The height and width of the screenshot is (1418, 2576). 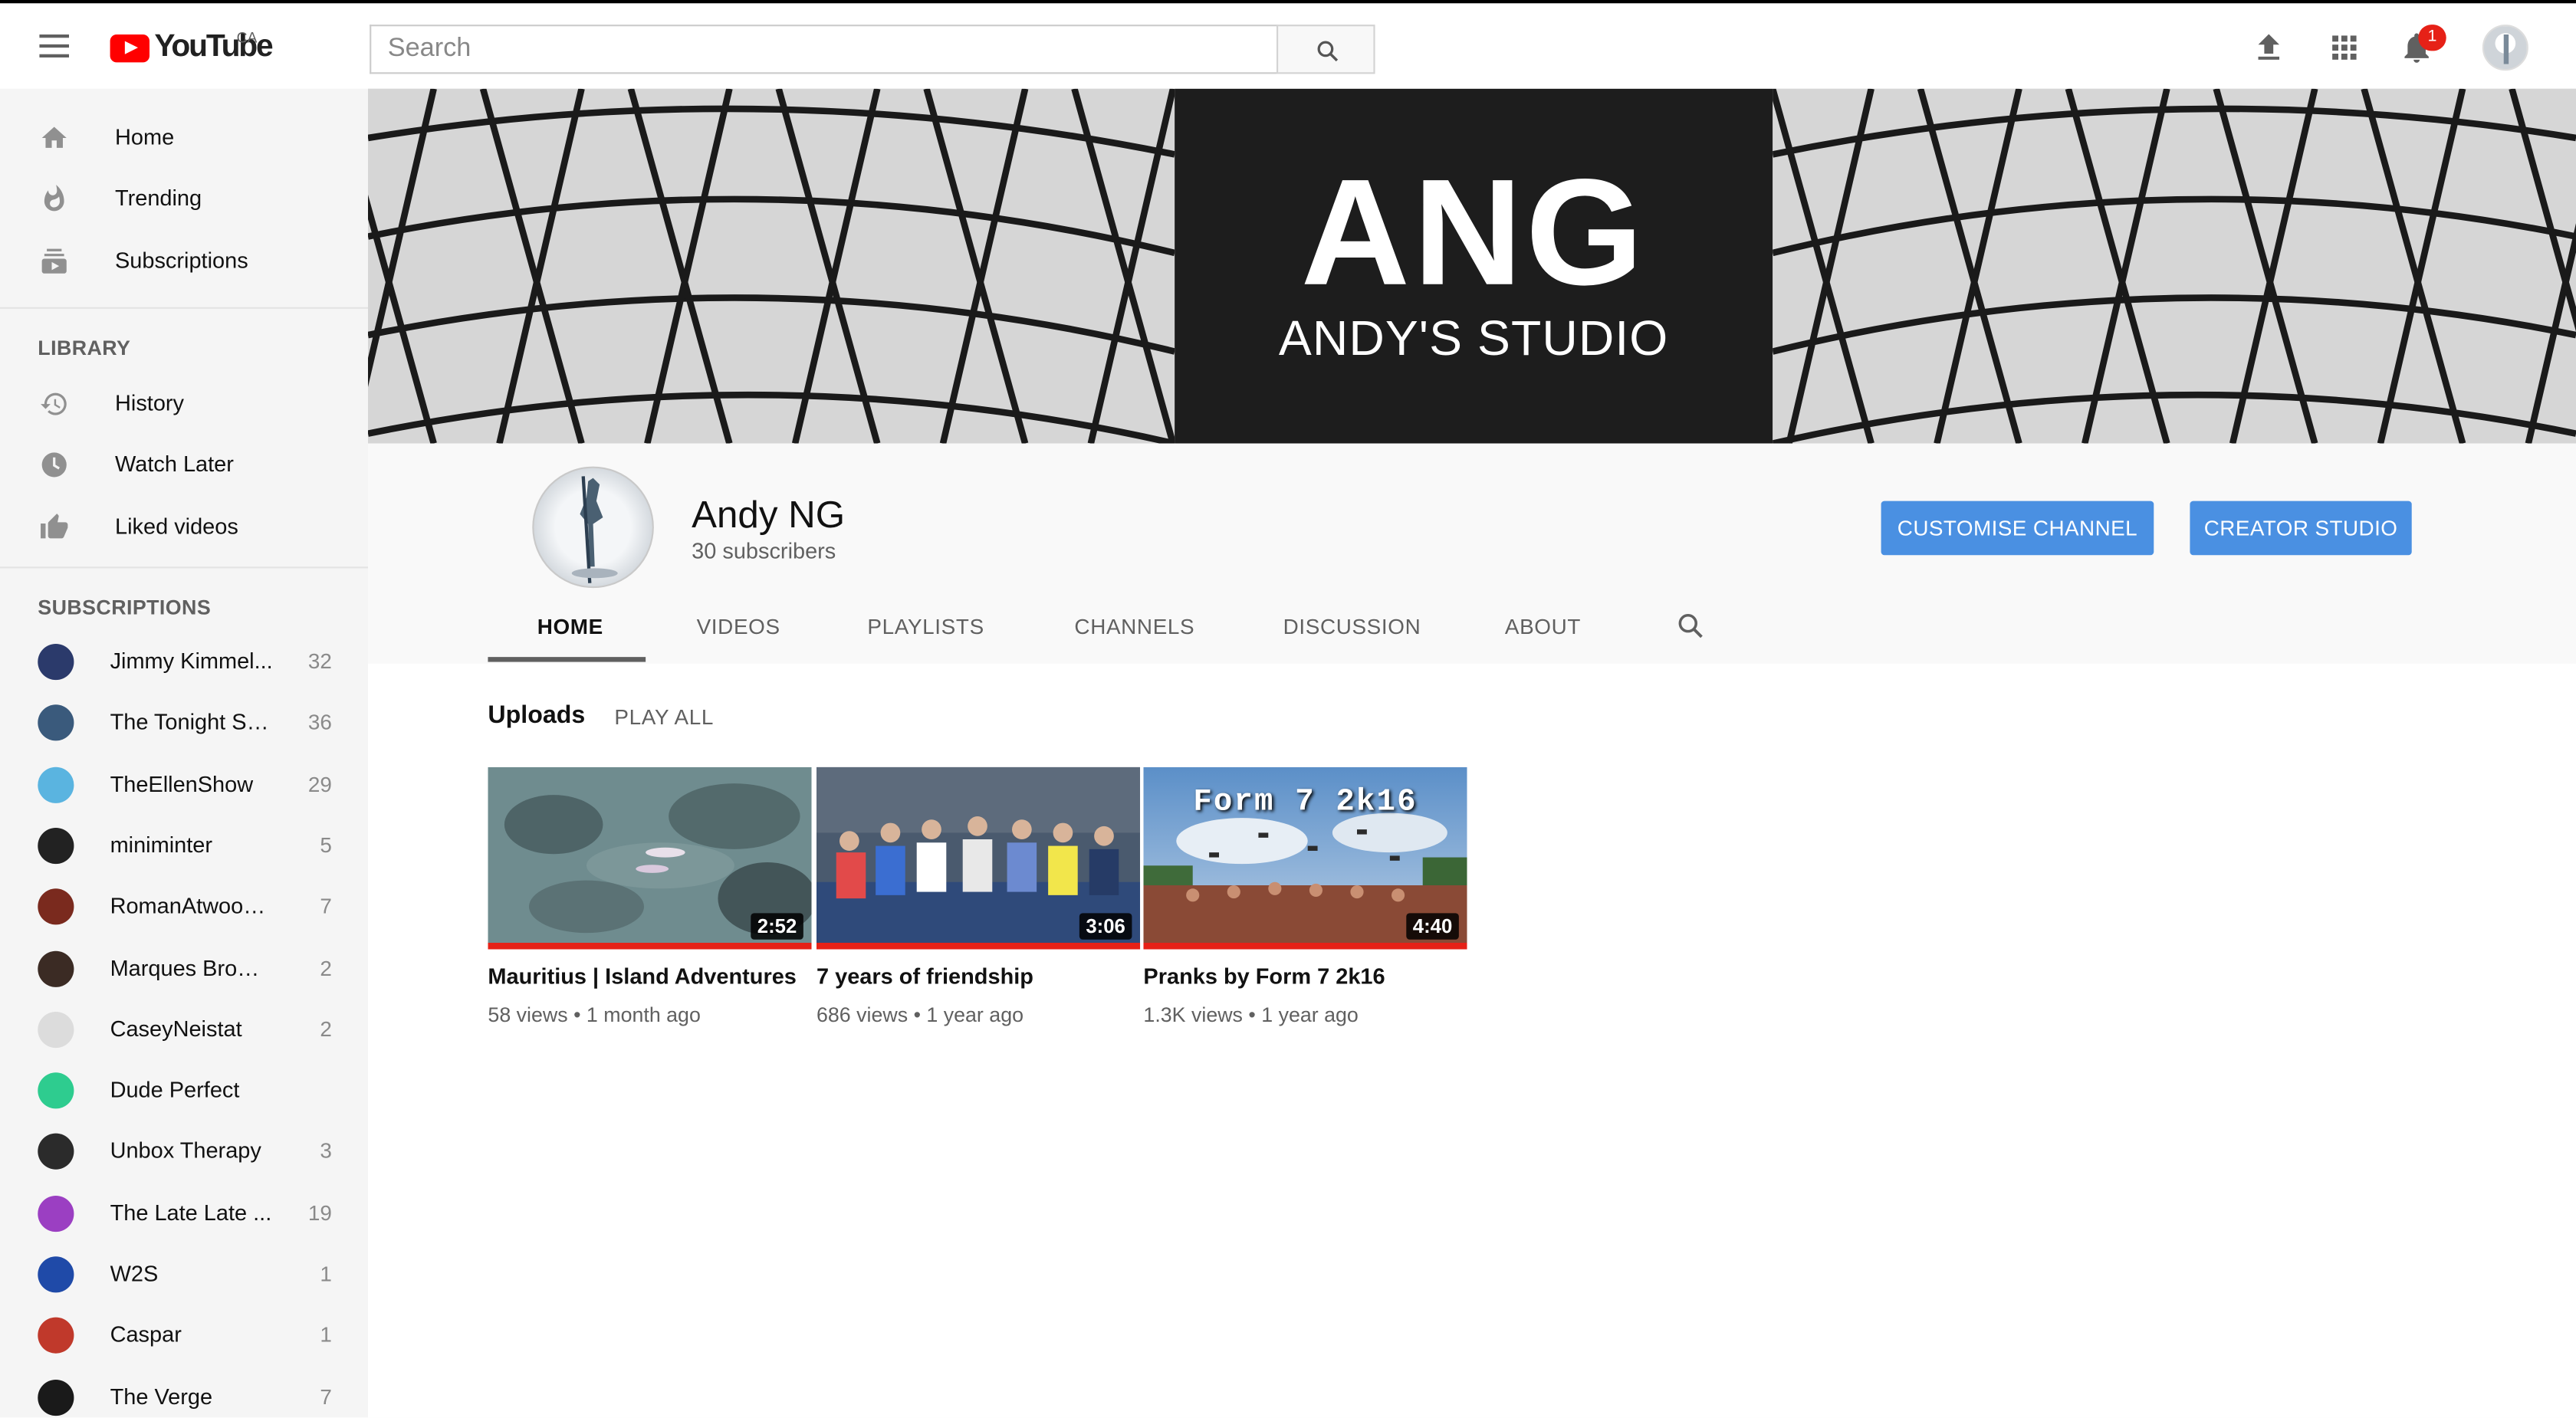 What do you see at coordinates (1310, 1015) in the screenshot?
I see `video-age: 1 year ago` at bounding box center [1310, 1015].